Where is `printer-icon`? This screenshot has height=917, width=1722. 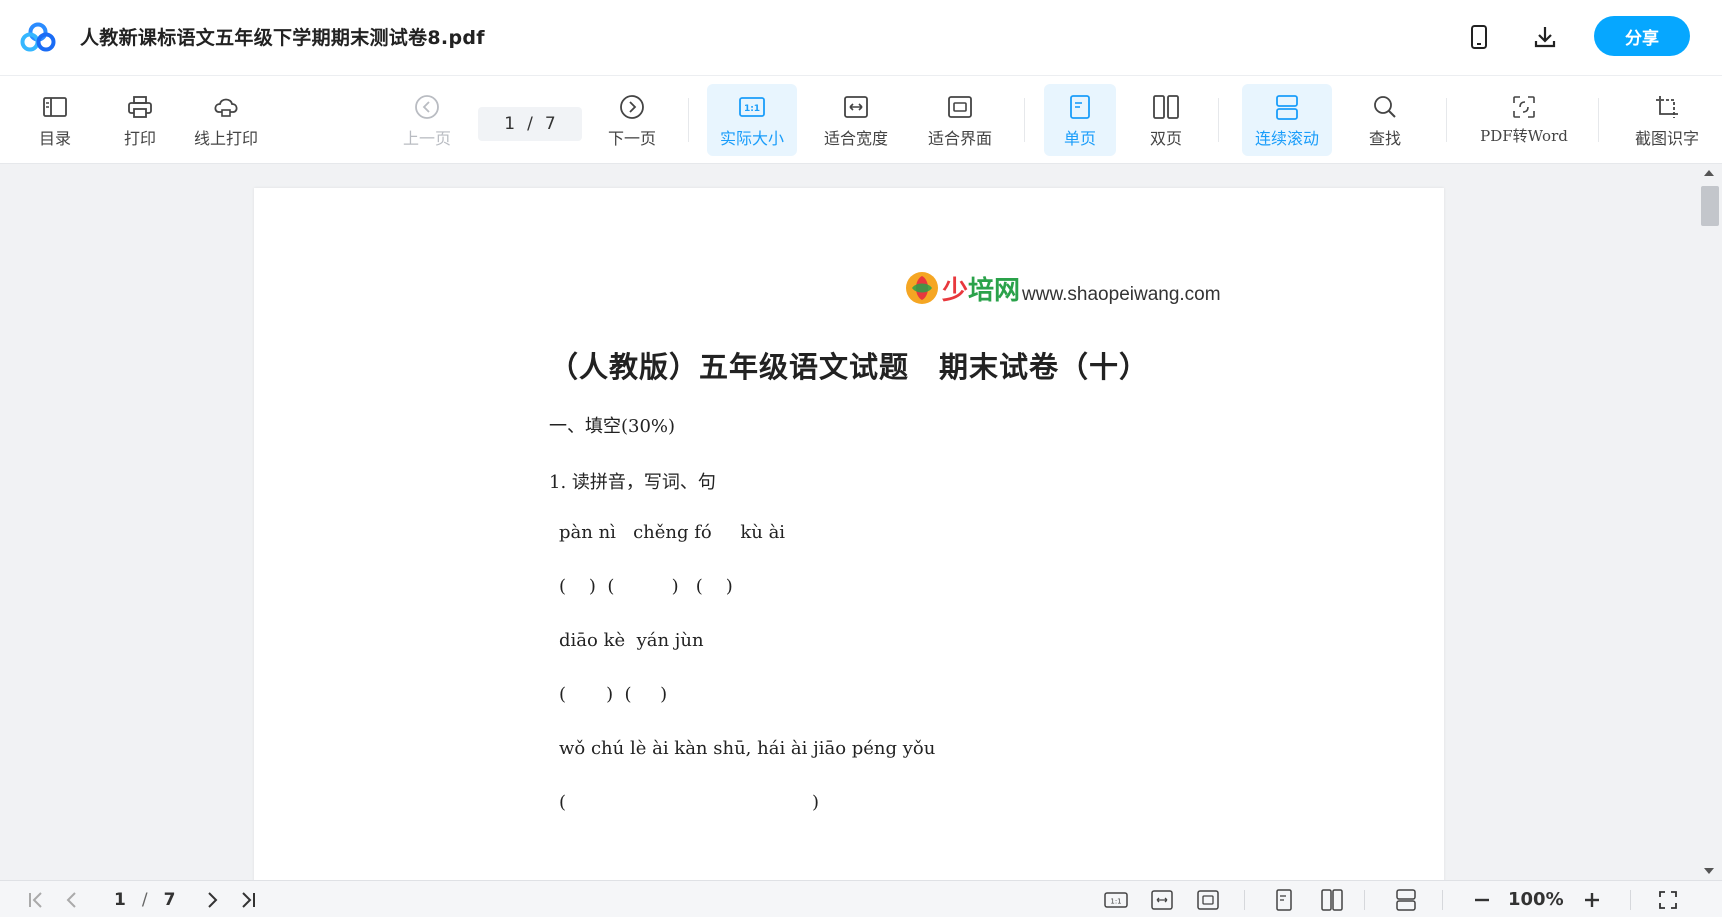
printer-icon is located at coordinates (140, 107).